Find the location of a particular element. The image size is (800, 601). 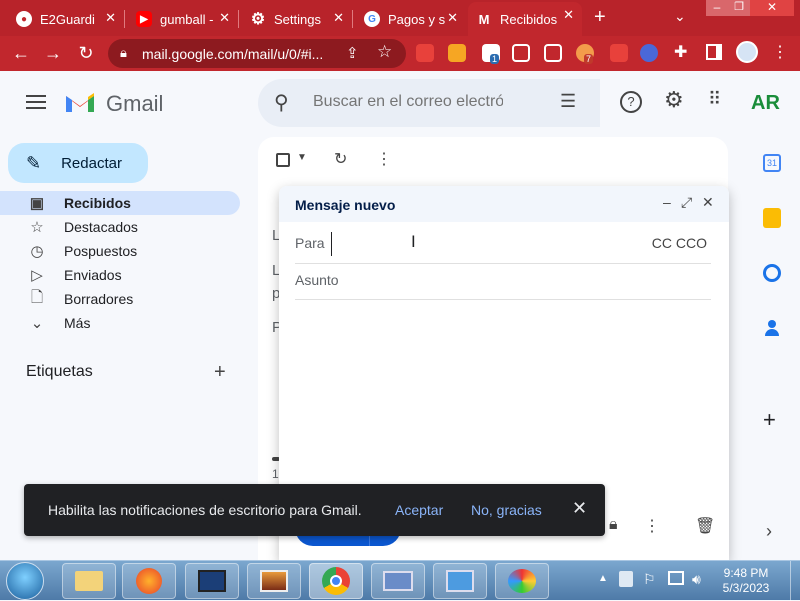

extension-icon: 7 is located at coordinates (585, 54).